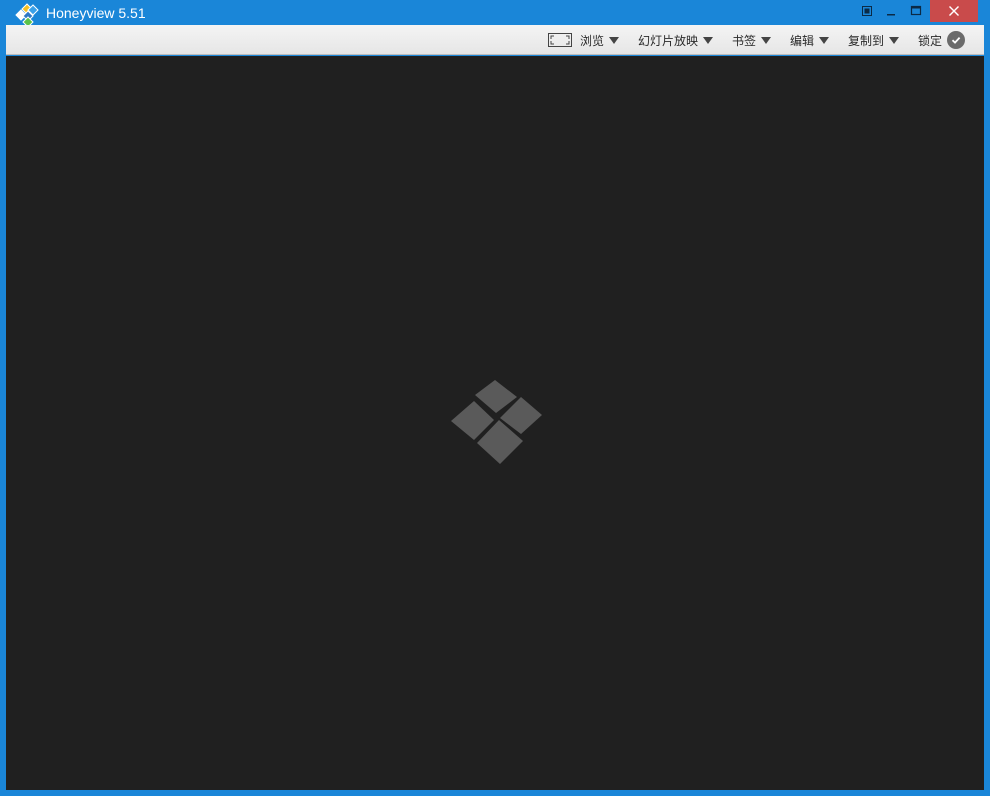 The width and height of the screenshot is (990, 796). I want to click on fullscreen-button, so click(867, 11).